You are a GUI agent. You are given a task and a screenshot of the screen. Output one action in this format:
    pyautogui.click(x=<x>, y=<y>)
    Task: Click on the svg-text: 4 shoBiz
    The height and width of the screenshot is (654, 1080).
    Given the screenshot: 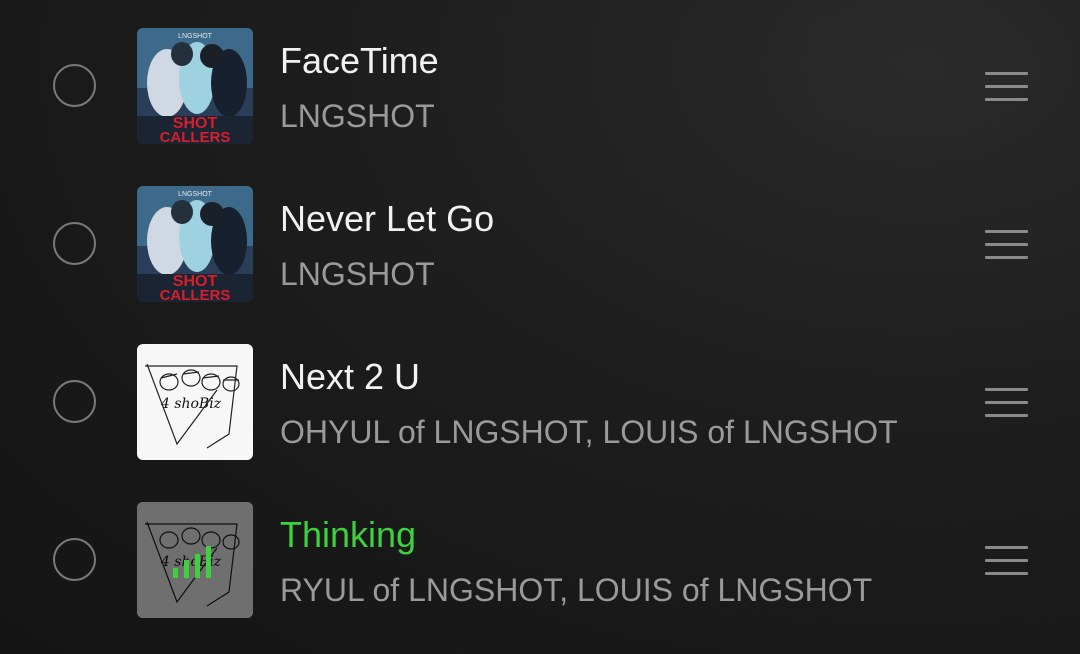 What is the action you would take?
    pyautogui.click(x=191, y=404)
    